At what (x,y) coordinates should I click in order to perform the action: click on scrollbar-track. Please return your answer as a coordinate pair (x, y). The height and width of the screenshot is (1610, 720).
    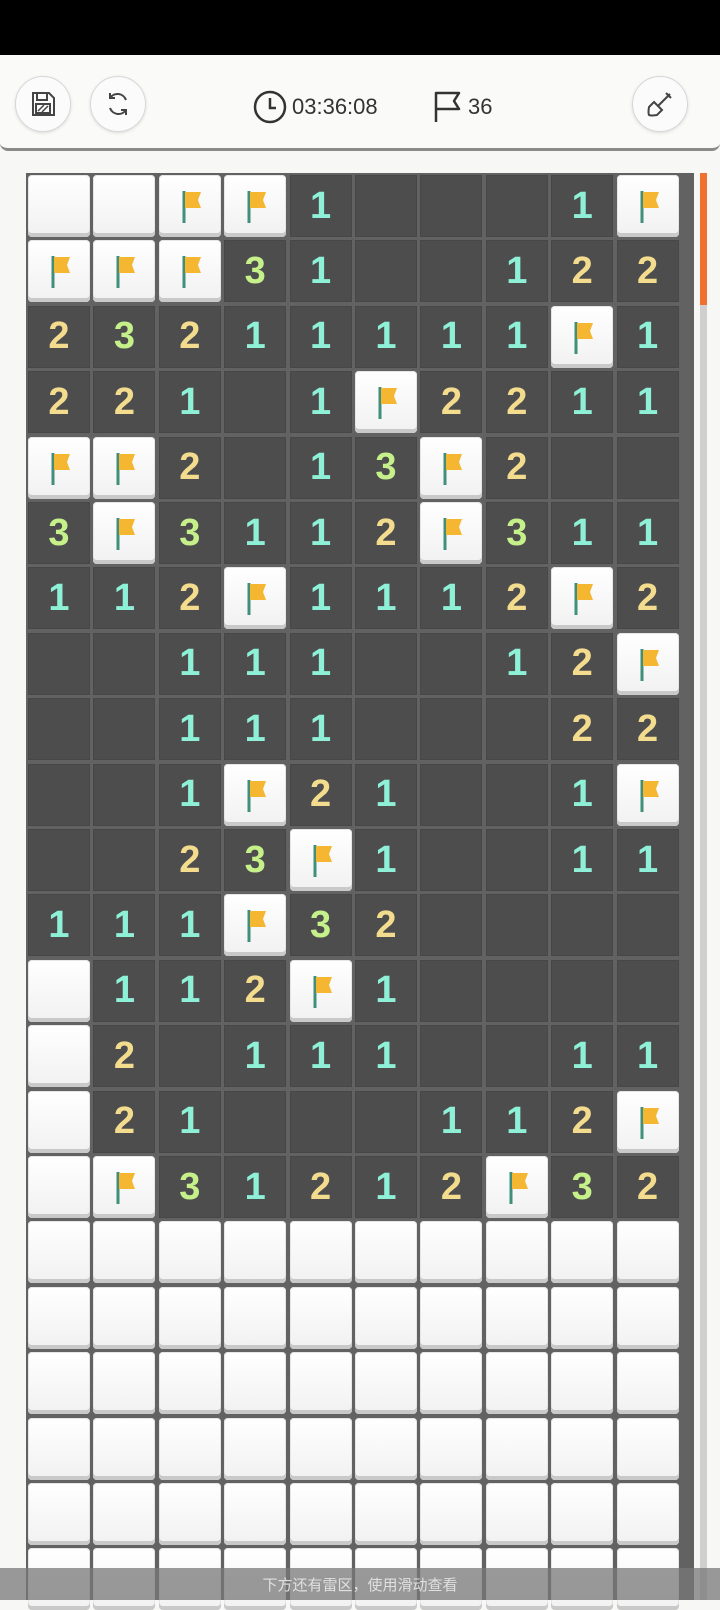
    Looking at the image, I should click on (703, 886).